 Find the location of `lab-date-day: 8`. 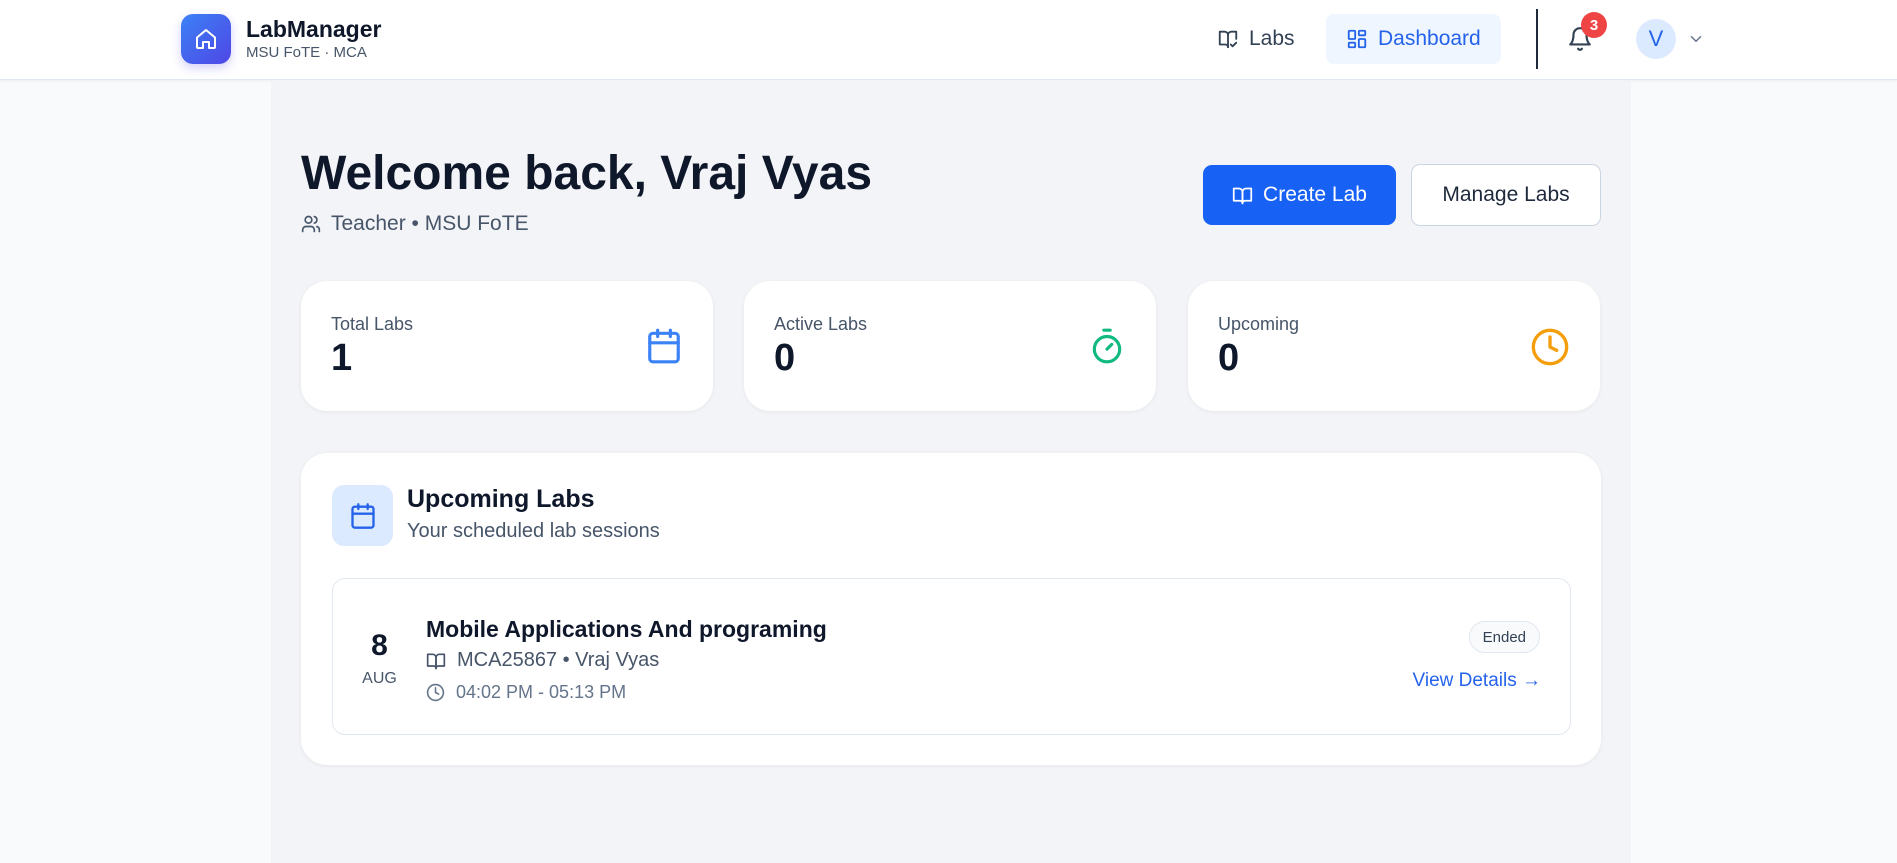

lab-date-day: 8 is located at coordinates (379, 645).